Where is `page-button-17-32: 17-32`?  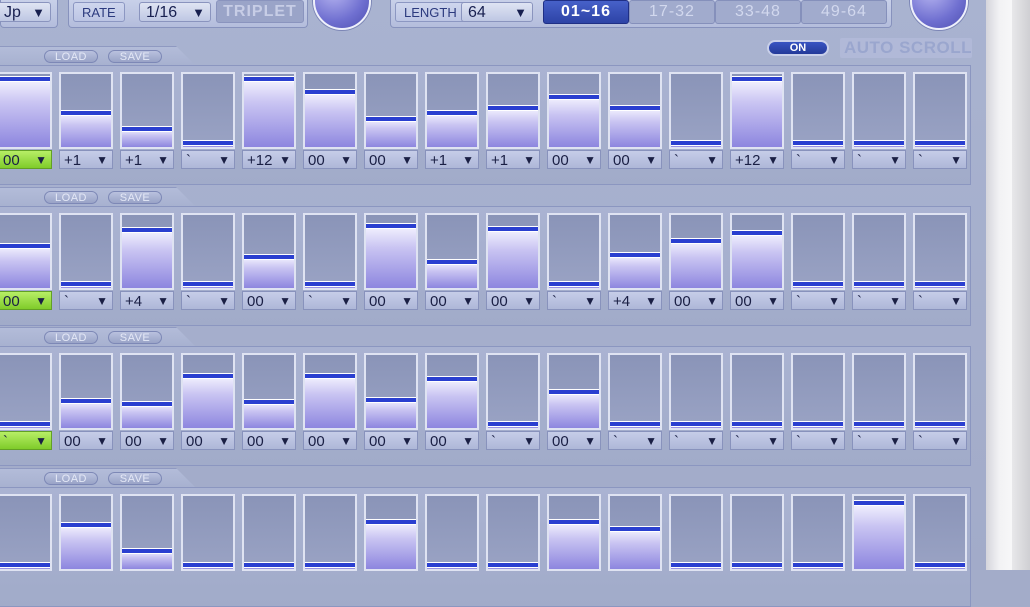 page-button-17-32: 17-32 is located at coordinates (672, 12).